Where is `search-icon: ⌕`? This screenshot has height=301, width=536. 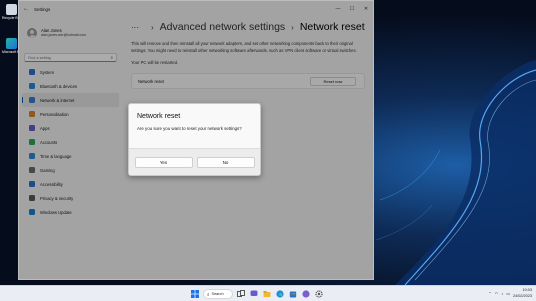
search-icon: ⌕ is located at coordinates (208, 294).